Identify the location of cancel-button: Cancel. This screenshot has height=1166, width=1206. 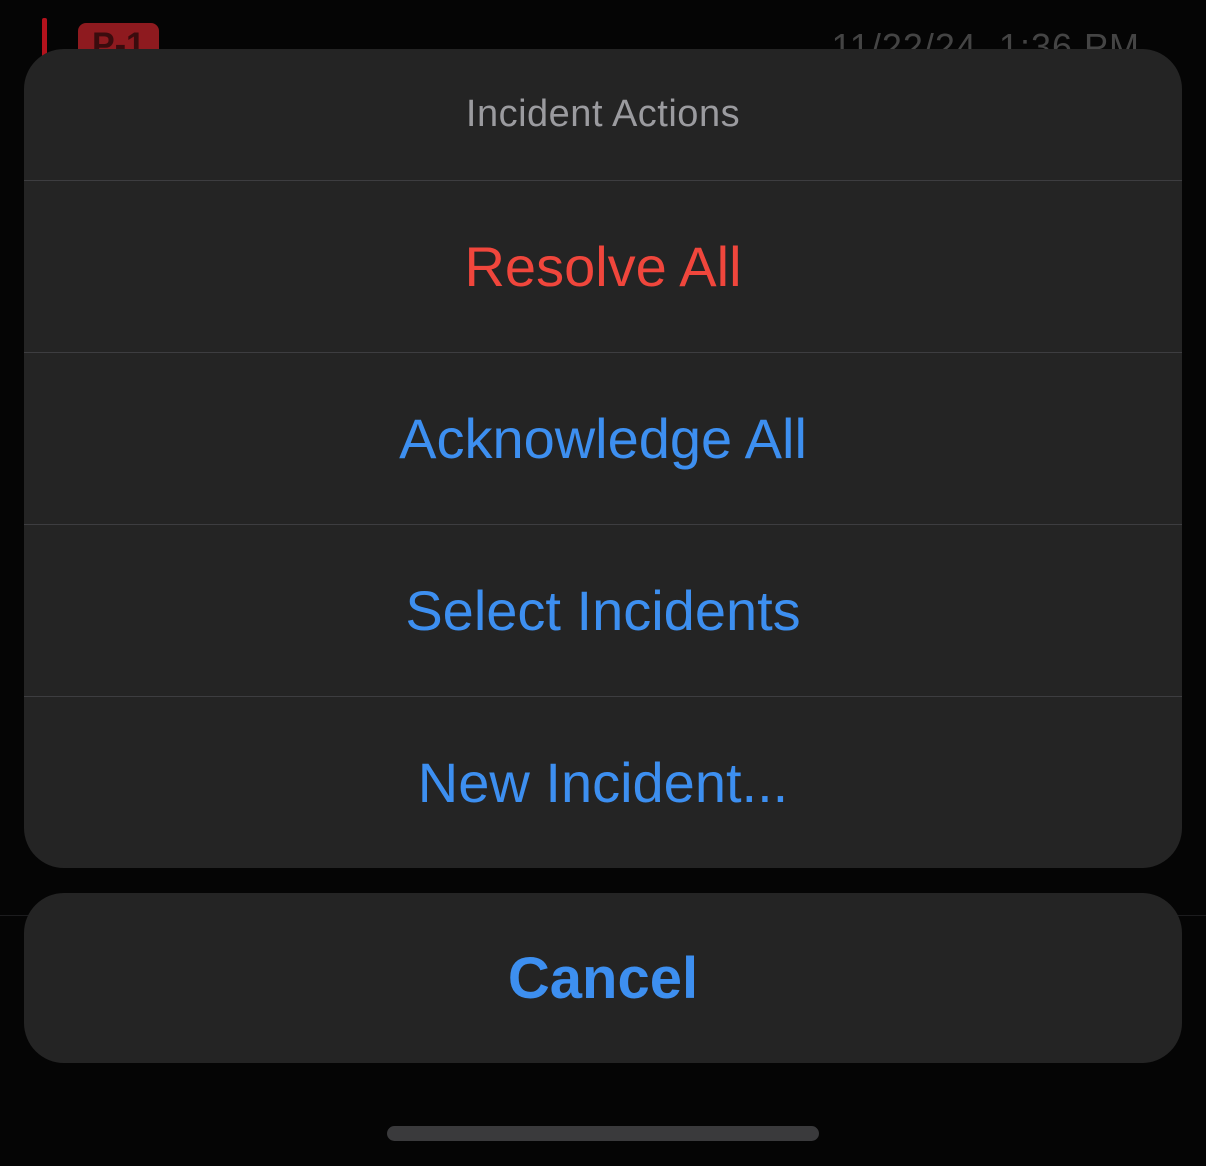
(603, 978).